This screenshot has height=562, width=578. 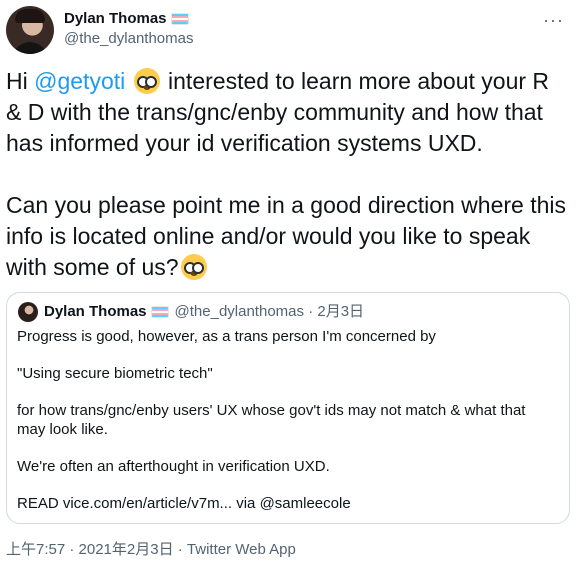 What do you see at coordinates (553, 20) in the screenshot?
I see `more-options-icon: ···` at bounding box center [553, 20].